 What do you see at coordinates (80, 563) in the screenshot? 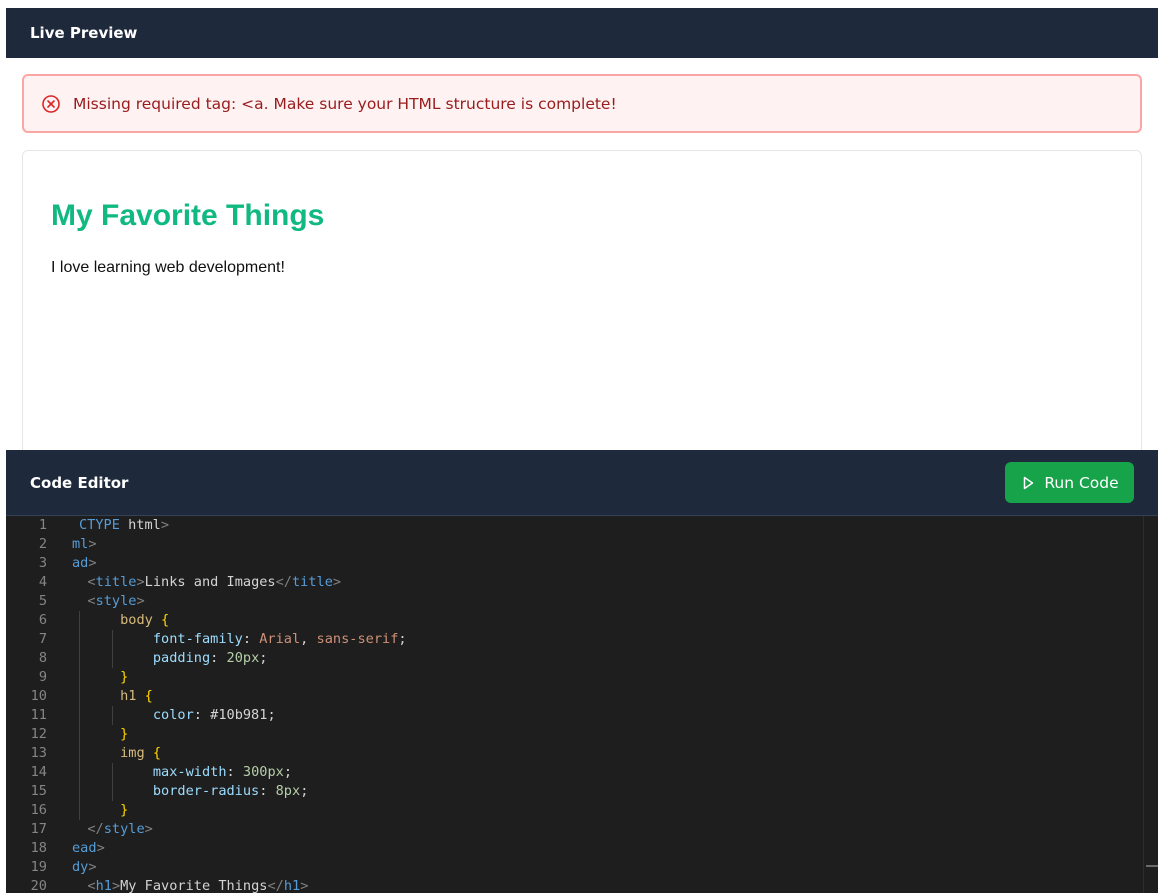
I see `code-token: ad` at bounding box center [80, 563].